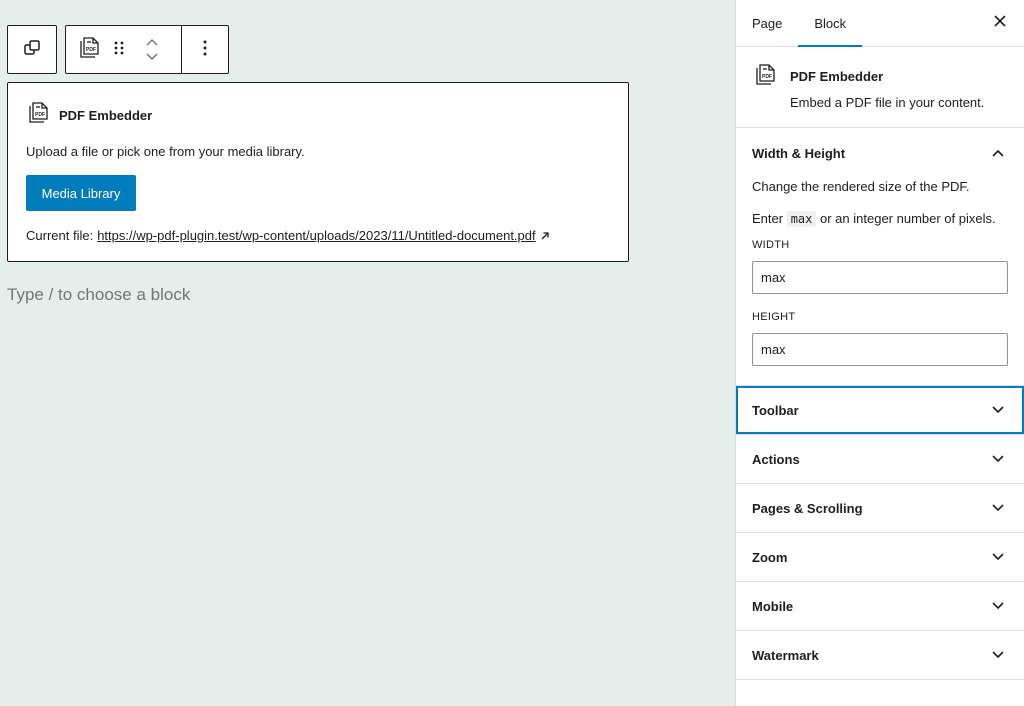  What do you see at coordinates (799, 153) in the screenshot?
I see `panel-title: Width & Height` at bounding box center [799, 153].